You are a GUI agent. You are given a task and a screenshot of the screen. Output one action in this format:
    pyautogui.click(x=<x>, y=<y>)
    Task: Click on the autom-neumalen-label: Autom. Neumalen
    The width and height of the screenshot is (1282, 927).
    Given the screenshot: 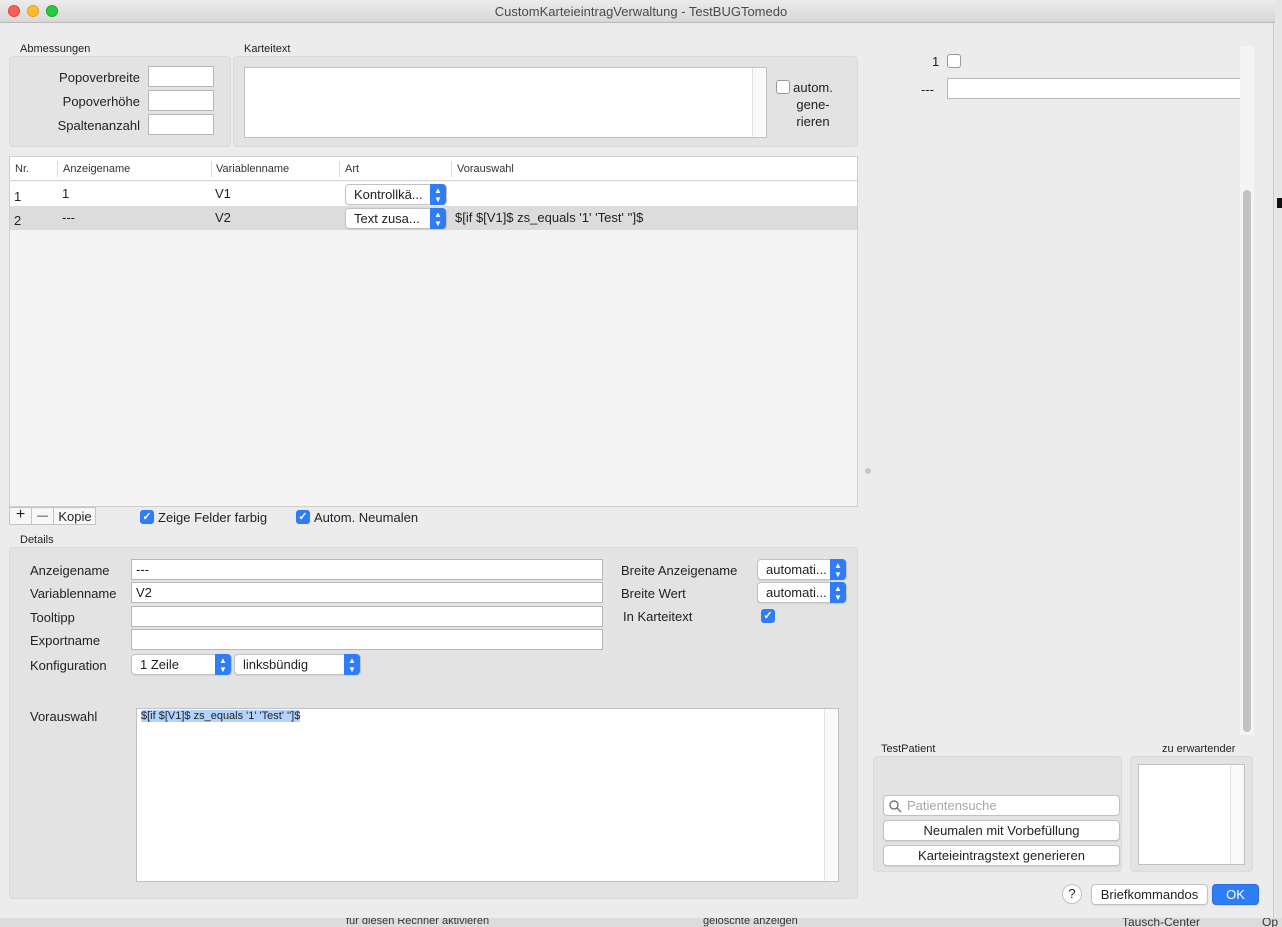 What is the action you would take?
    pyautogui.click(x=366, y=517)
    